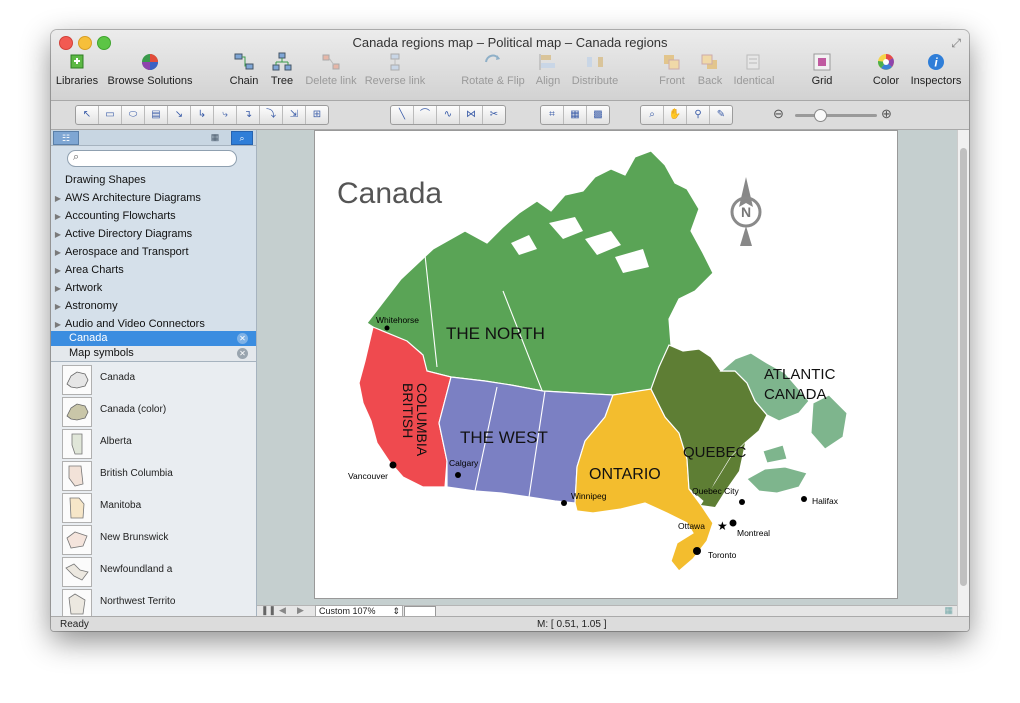 This screenshot has width=1020, height=703. I want to click on library-category: ▶ Aerospace and Transport, so click(153, 252).